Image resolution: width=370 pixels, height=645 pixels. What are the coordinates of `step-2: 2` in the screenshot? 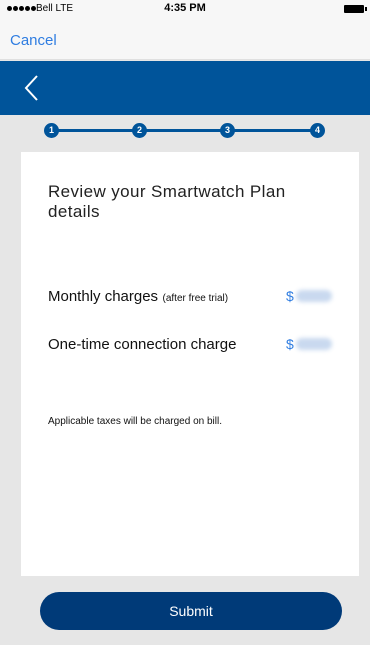 It's located at (139, 130).